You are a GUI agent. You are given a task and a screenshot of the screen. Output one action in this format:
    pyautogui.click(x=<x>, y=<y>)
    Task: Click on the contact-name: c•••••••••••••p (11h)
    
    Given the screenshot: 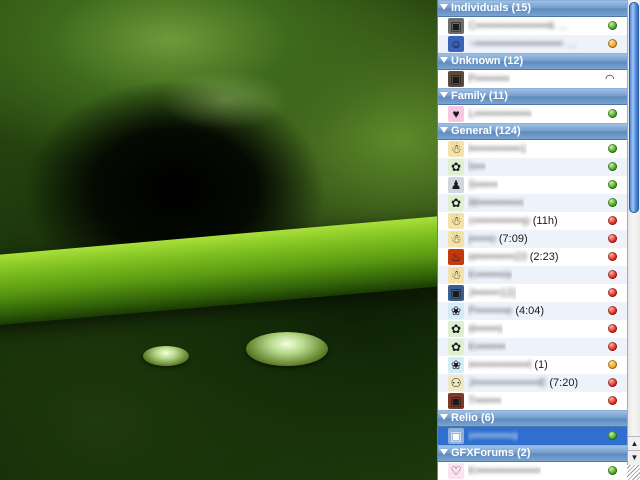 What is the action you would take?
    pyautogui.click(x=513, y=221)
    